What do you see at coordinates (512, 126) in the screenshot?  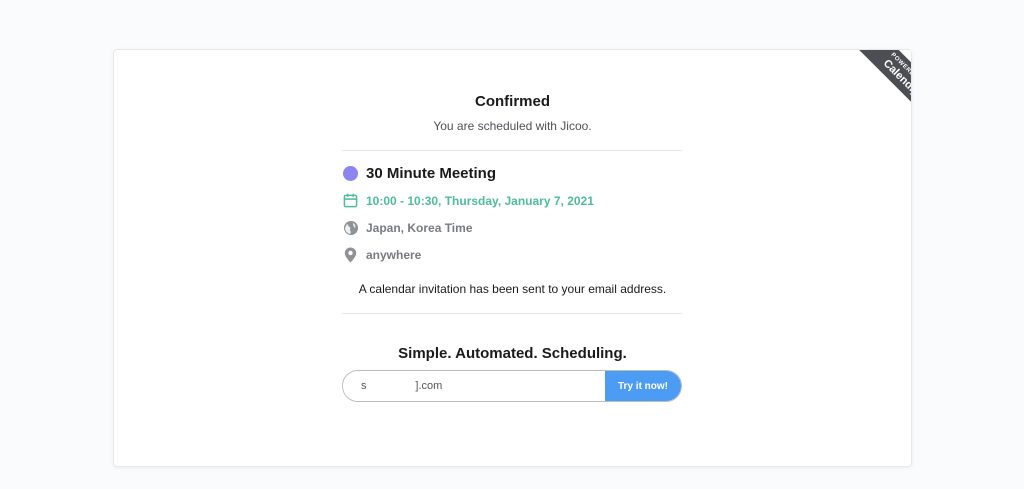 I see `page-subtitle: You are scheduled with Jicoo.` at bounding box center [512, 126].